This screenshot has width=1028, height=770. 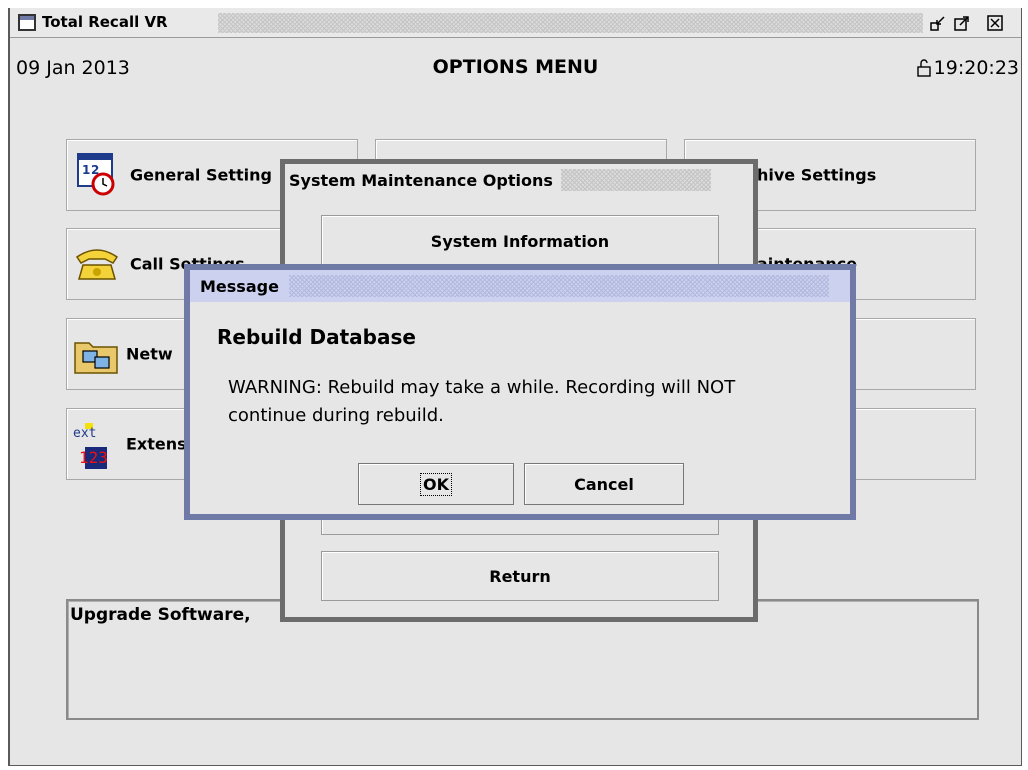 I want to click on maximize-icon, so click(x=962, y=23).